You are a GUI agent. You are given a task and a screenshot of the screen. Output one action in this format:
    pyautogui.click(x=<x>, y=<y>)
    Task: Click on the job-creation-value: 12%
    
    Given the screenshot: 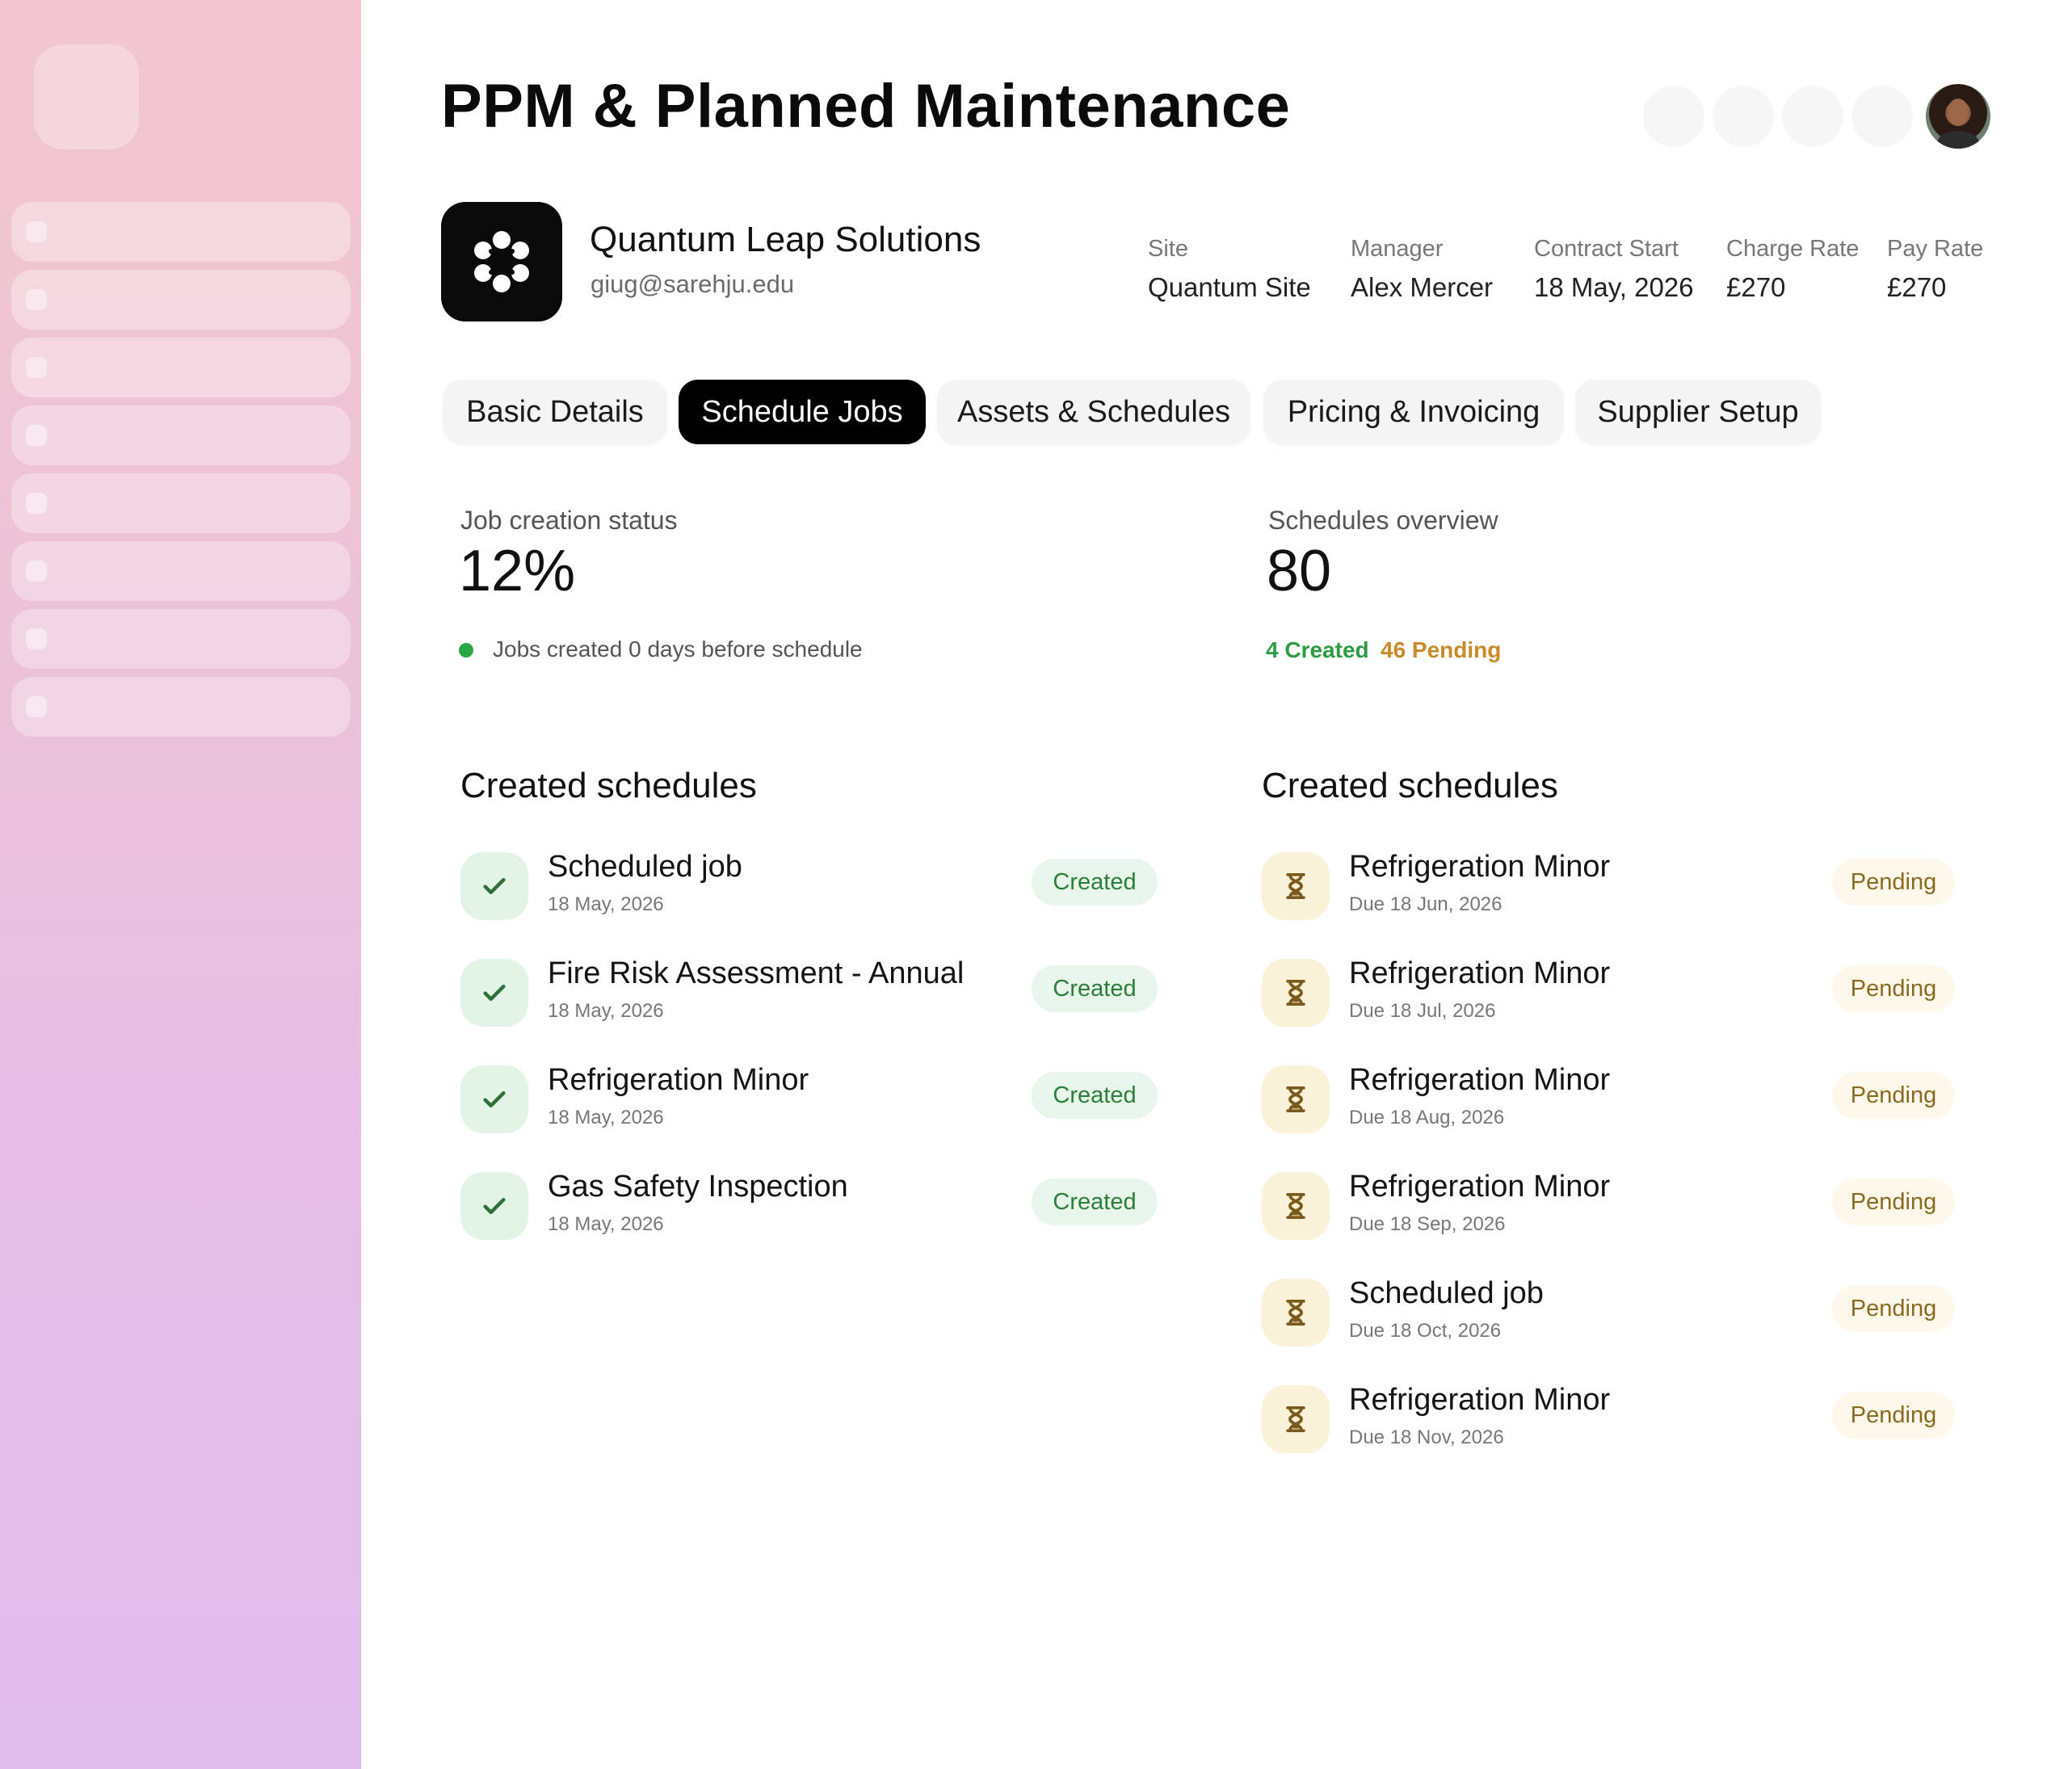 What is the action you would take?
    pyautogui.click(x=517, y=571)
    